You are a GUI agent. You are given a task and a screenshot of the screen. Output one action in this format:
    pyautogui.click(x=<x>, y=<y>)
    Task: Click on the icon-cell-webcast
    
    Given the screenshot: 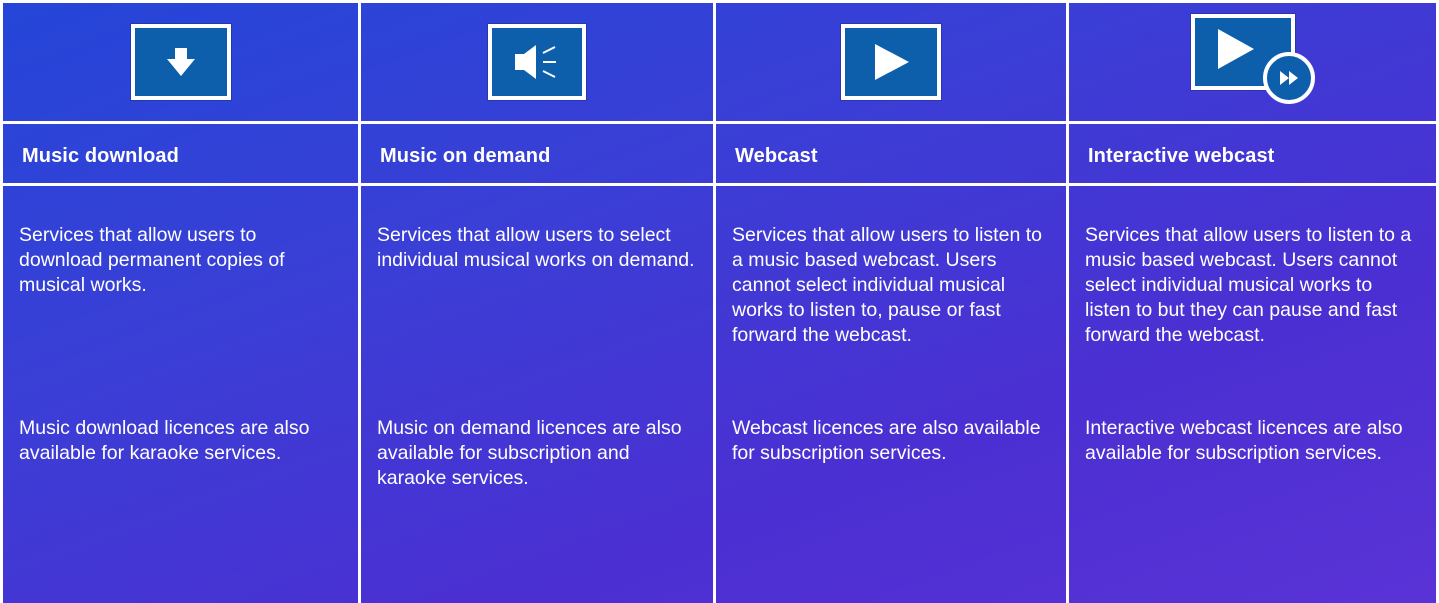 What is the action you would take?
    pyautogui.click(x=892, y=63)
    